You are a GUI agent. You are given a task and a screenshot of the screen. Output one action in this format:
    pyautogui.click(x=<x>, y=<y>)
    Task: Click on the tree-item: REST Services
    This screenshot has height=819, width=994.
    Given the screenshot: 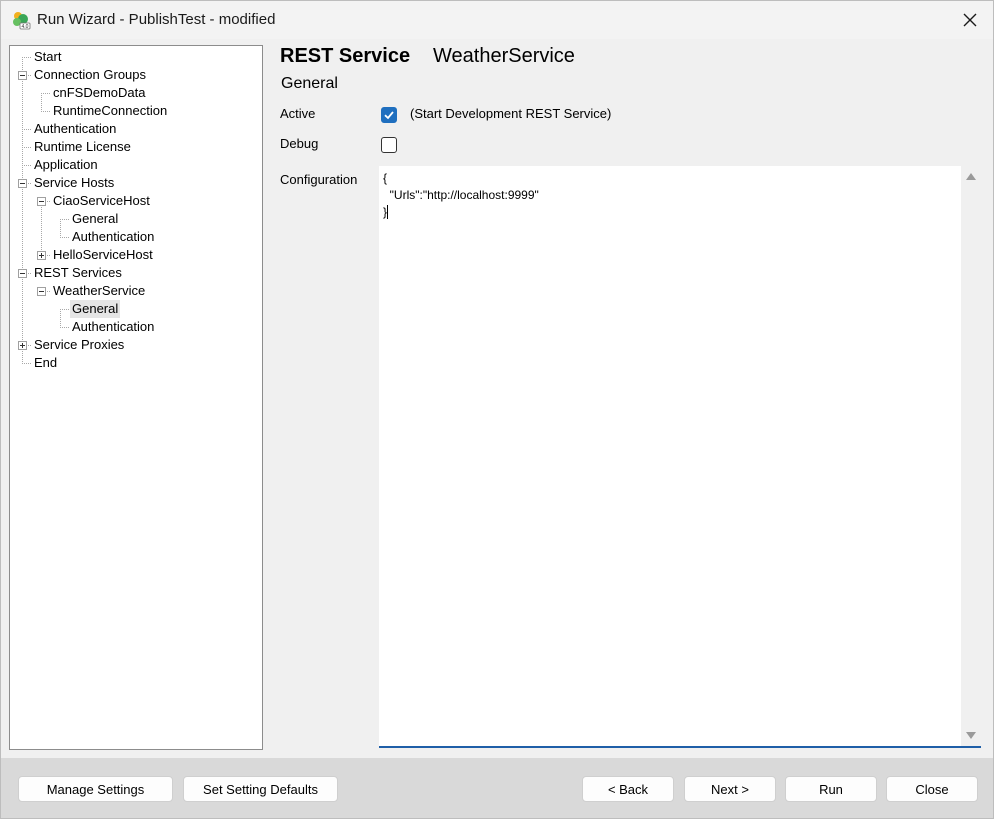 What is the action you would take?
    pyautogui.click(x=78, y=273)
    